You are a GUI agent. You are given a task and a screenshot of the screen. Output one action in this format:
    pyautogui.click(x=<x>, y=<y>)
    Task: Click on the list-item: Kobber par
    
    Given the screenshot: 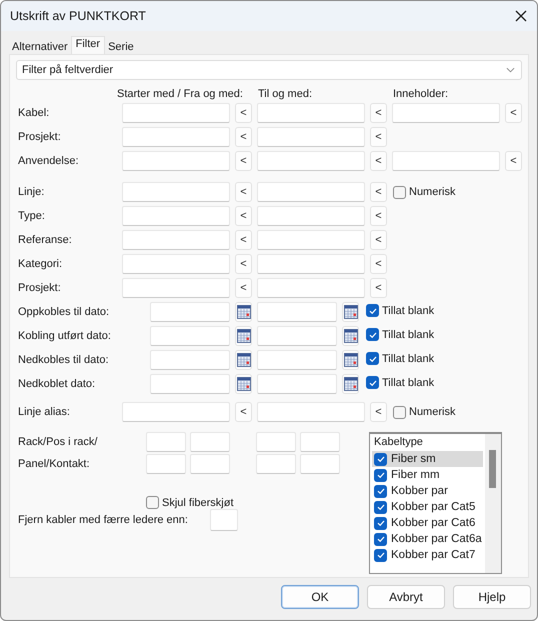 What is the action you would take?
    pyautogui.click(x=427, y=491)
    